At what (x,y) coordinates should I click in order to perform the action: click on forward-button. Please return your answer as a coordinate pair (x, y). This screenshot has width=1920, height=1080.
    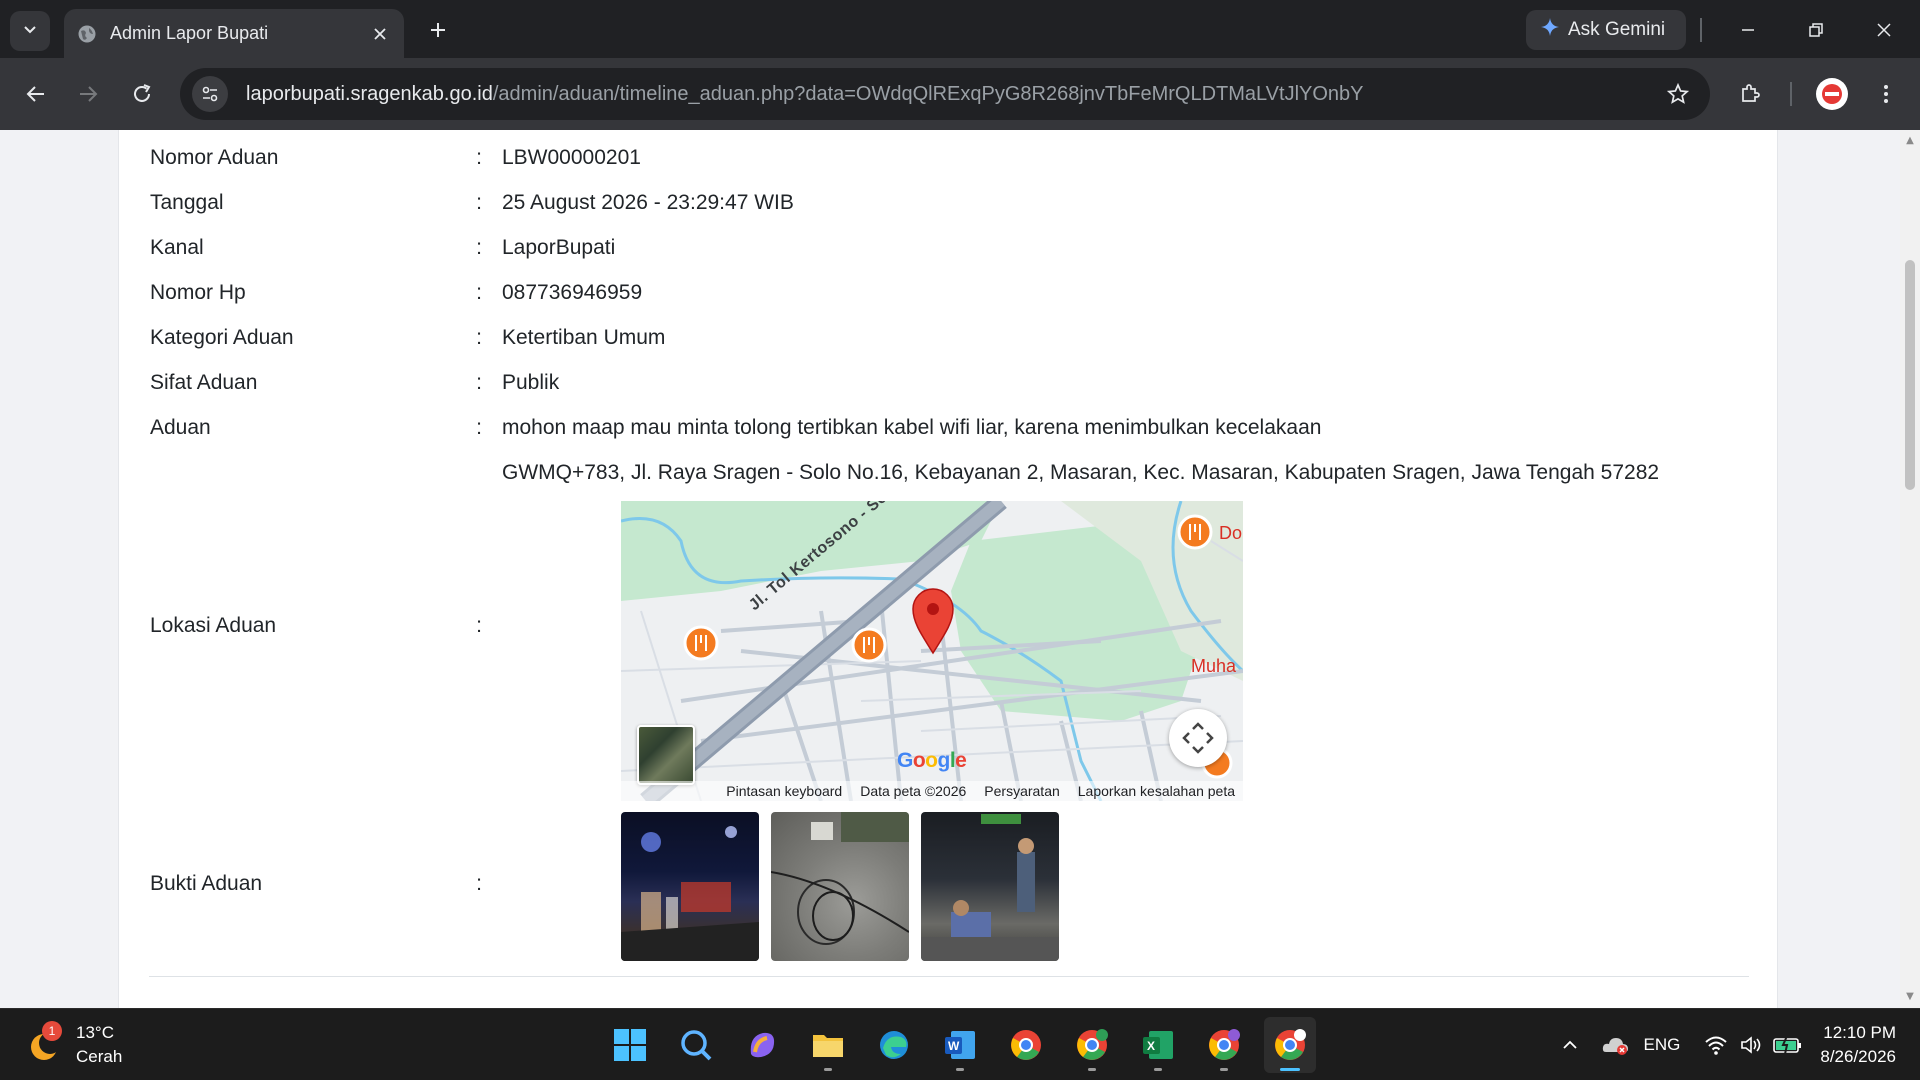
    Looking at the image, I should click on (88, 94).